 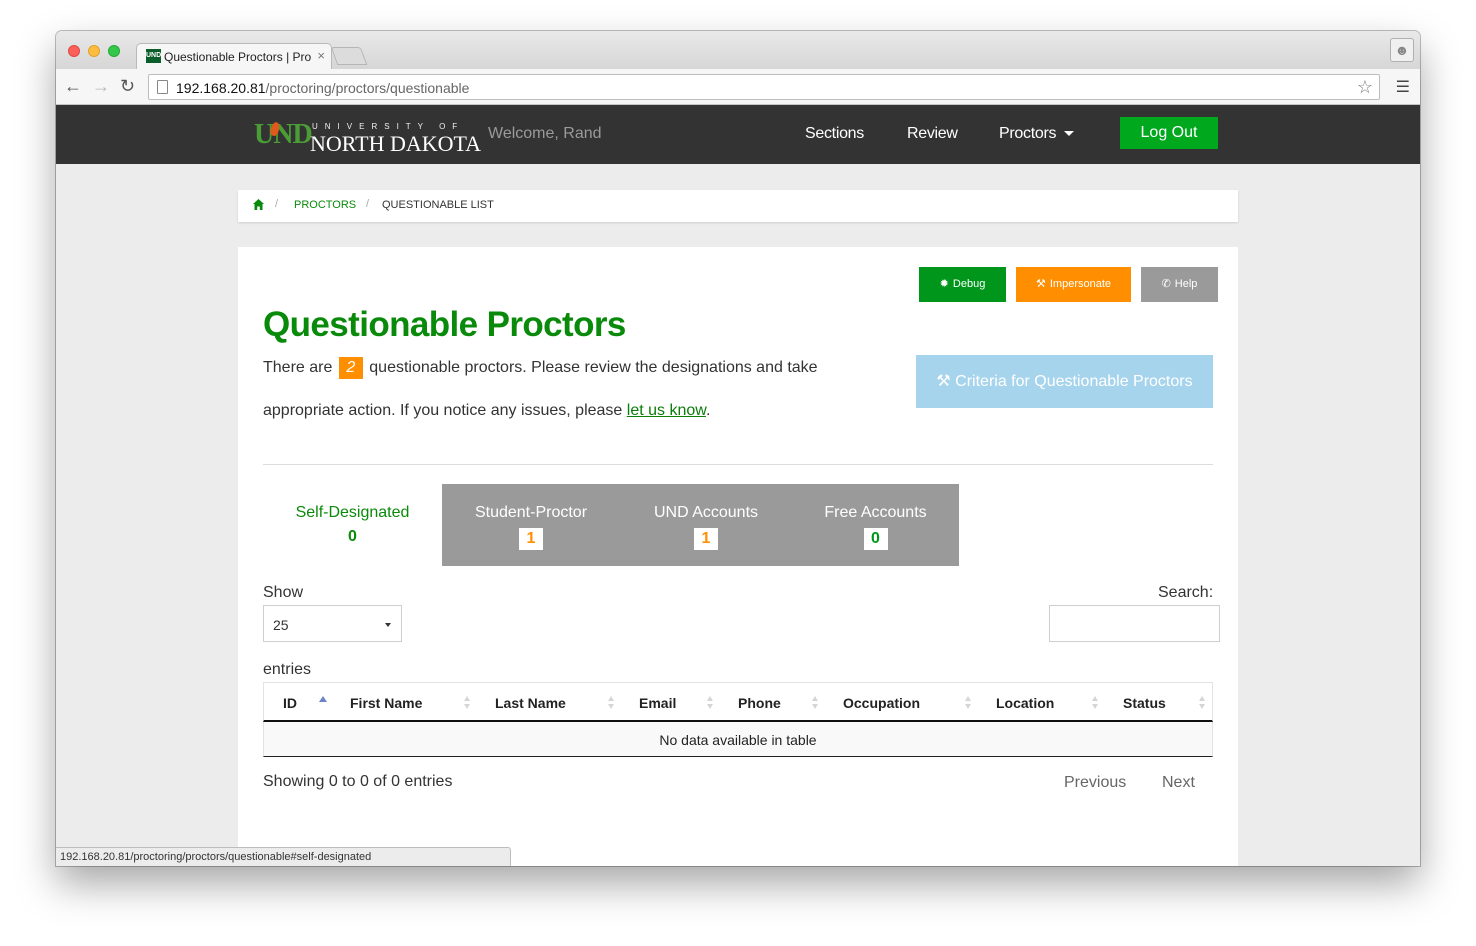 I want to click on browser-tab: UND Questionable Proctors | Pro ×, so click(x=234, y=56).